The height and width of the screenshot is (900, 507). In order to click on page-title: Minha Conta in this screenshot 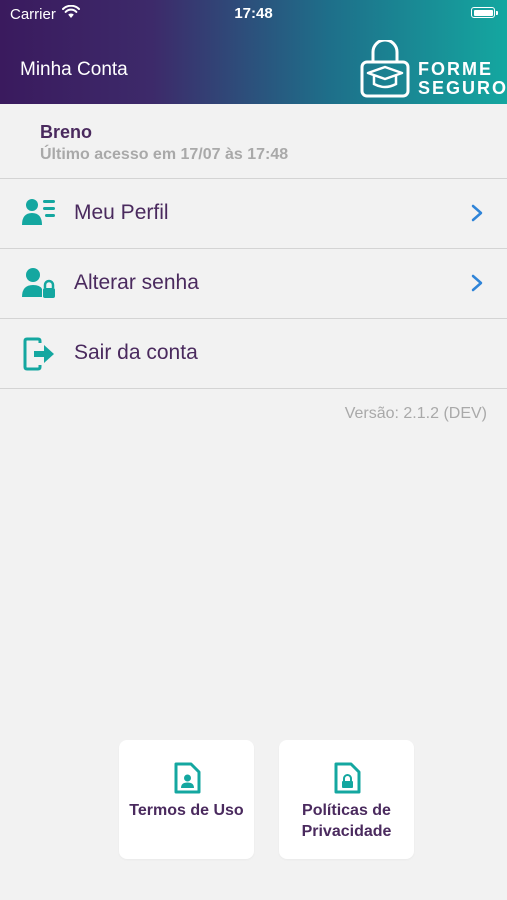, I will do `click(74, 69)`.